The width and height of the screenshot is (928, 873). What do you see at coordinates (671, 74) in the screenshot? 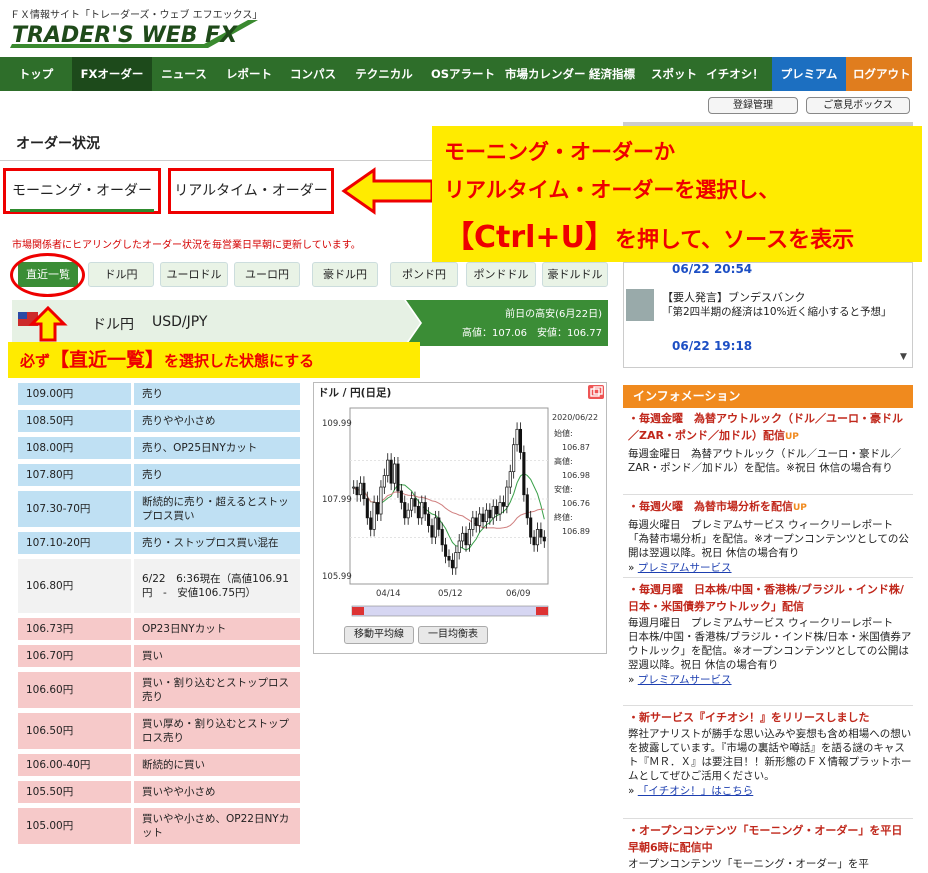
I see `nav-spot: スポット` at bounding box center [671, 74].